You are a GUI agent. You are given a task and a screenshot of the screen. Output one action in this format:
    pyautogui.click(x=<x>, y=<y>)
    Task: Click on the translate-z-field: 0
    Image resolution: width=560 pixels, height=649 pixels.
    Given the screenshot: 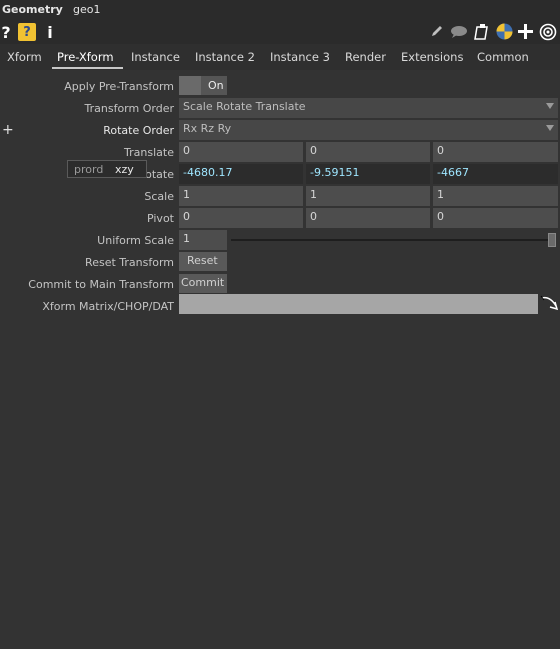 What is the action you would take?
    pyautogui.click(x=495, y=152)
    